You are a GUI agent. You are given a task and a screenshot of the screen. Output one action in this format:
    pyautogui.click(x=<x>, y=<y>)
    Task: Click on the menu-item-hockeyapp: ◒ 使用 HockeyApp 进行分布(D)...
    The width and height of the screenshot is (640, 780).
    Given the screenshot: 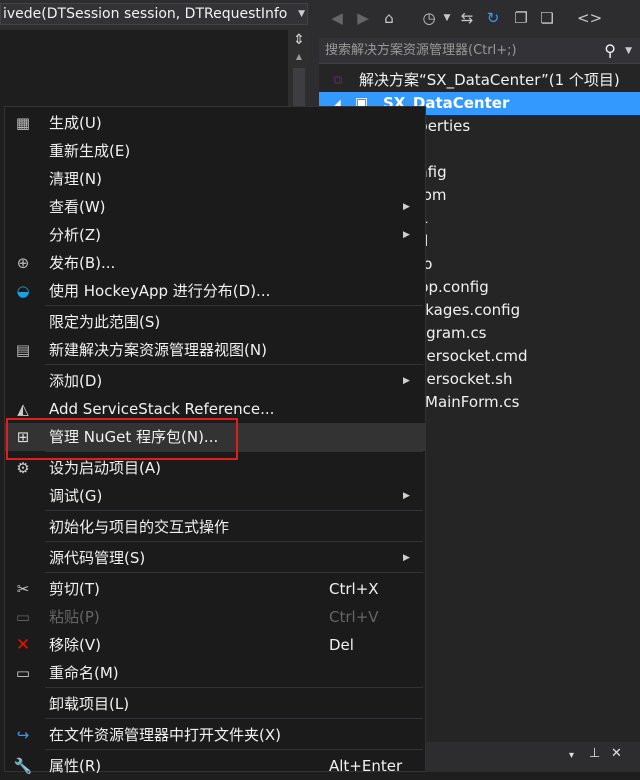 What is the action you would take?
    pyautogui.click(x=215, y=291)
    